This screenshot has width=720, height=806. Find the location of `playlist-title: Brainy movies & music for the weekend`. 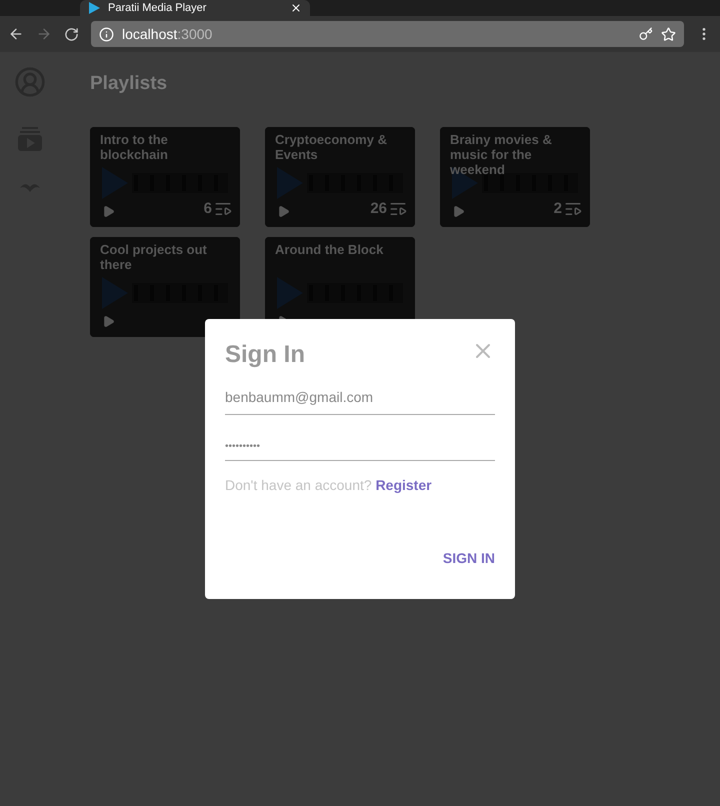

playlist-title: Brainy movies & music for the weekend is located at coordinates (501, 154).